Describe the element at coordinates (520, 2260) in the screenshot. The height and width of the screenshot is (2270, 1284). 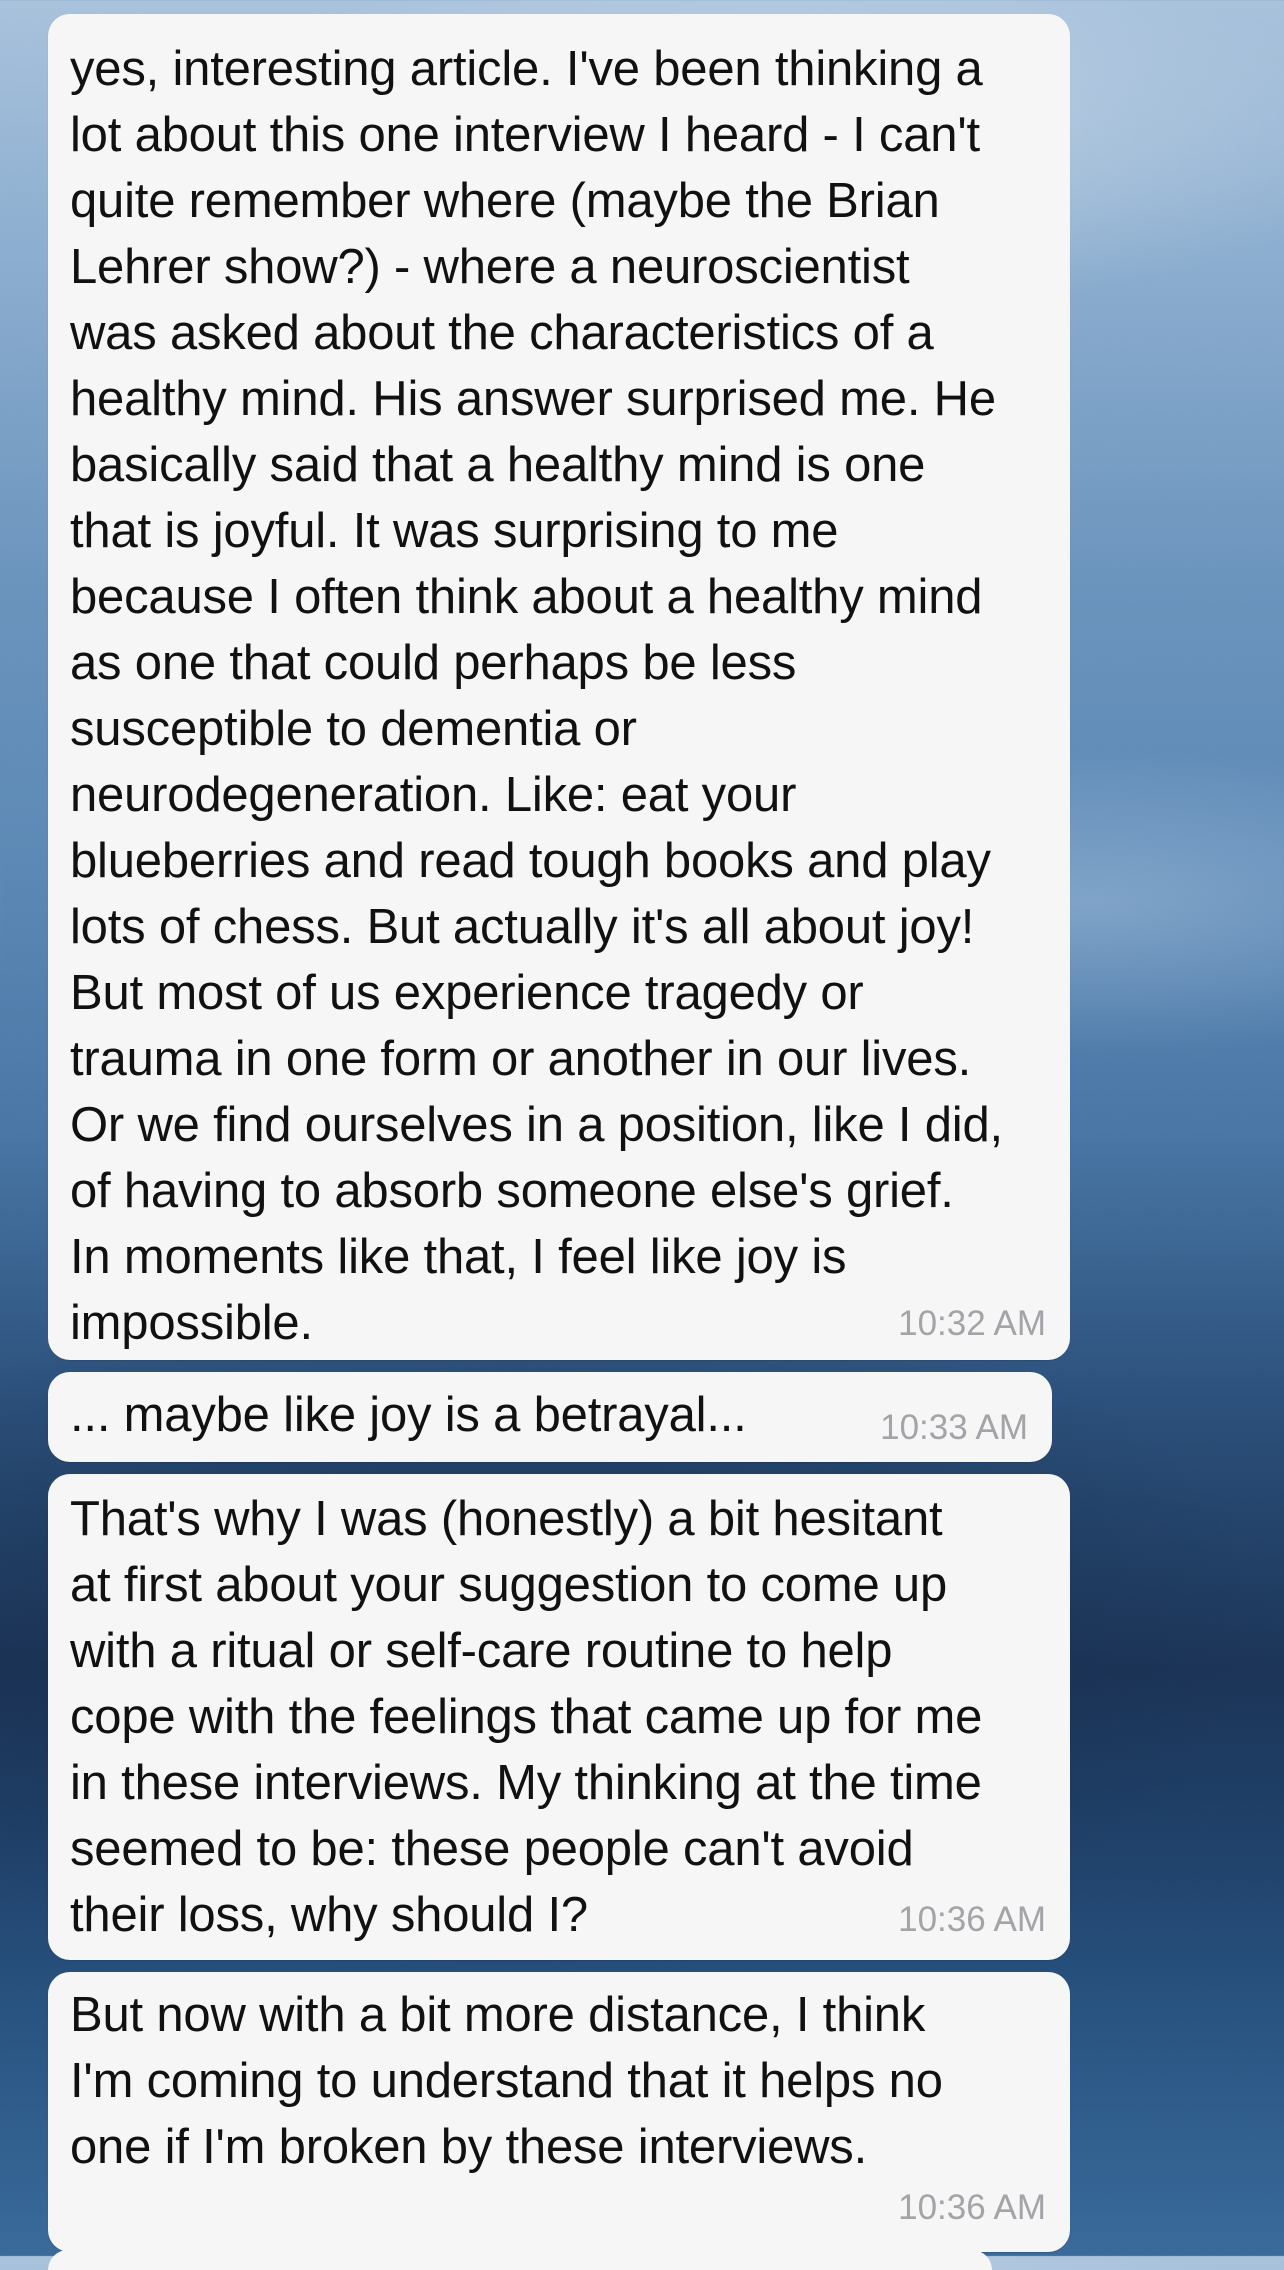
I see `next-message-bubble-edge` at that location.